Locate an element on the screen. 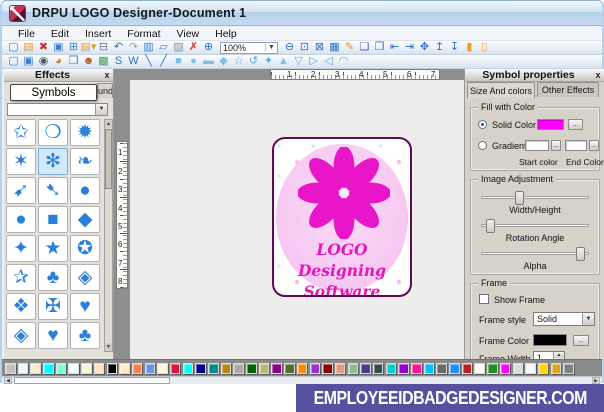 The width and height of the screenshot is (604, 412). symbol-egg: ● is located at coordinates (85, 190).